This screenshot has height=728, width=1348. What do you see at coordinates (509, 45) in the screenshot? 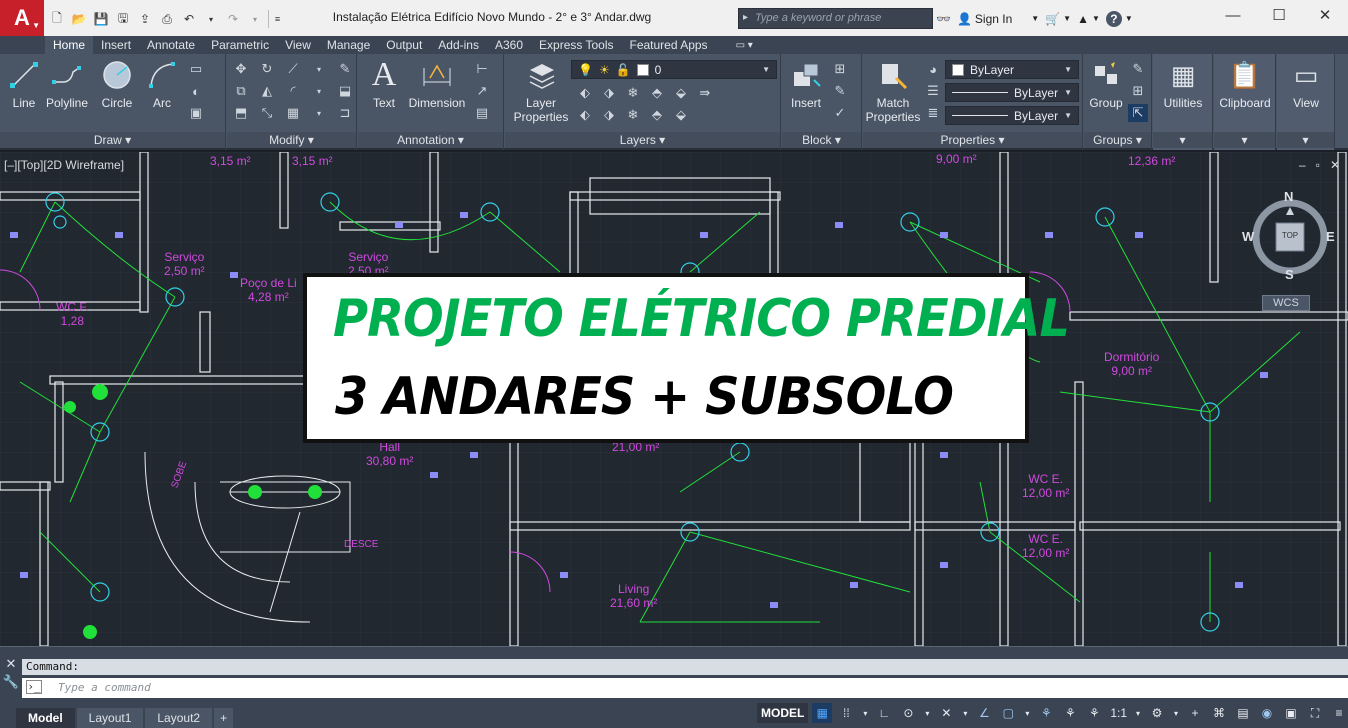
I see `tab-a360: A360` at bounding box center [509, 45].